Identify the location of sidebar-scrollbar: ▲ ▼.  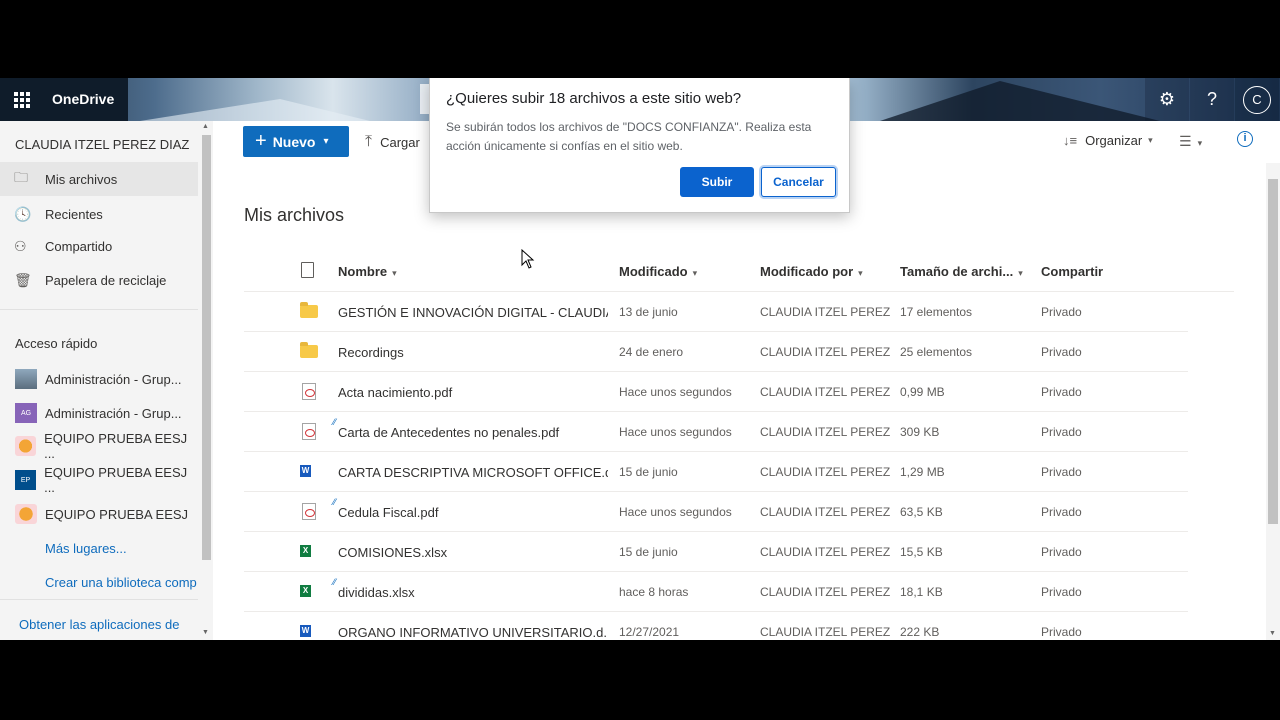
(206, 380).